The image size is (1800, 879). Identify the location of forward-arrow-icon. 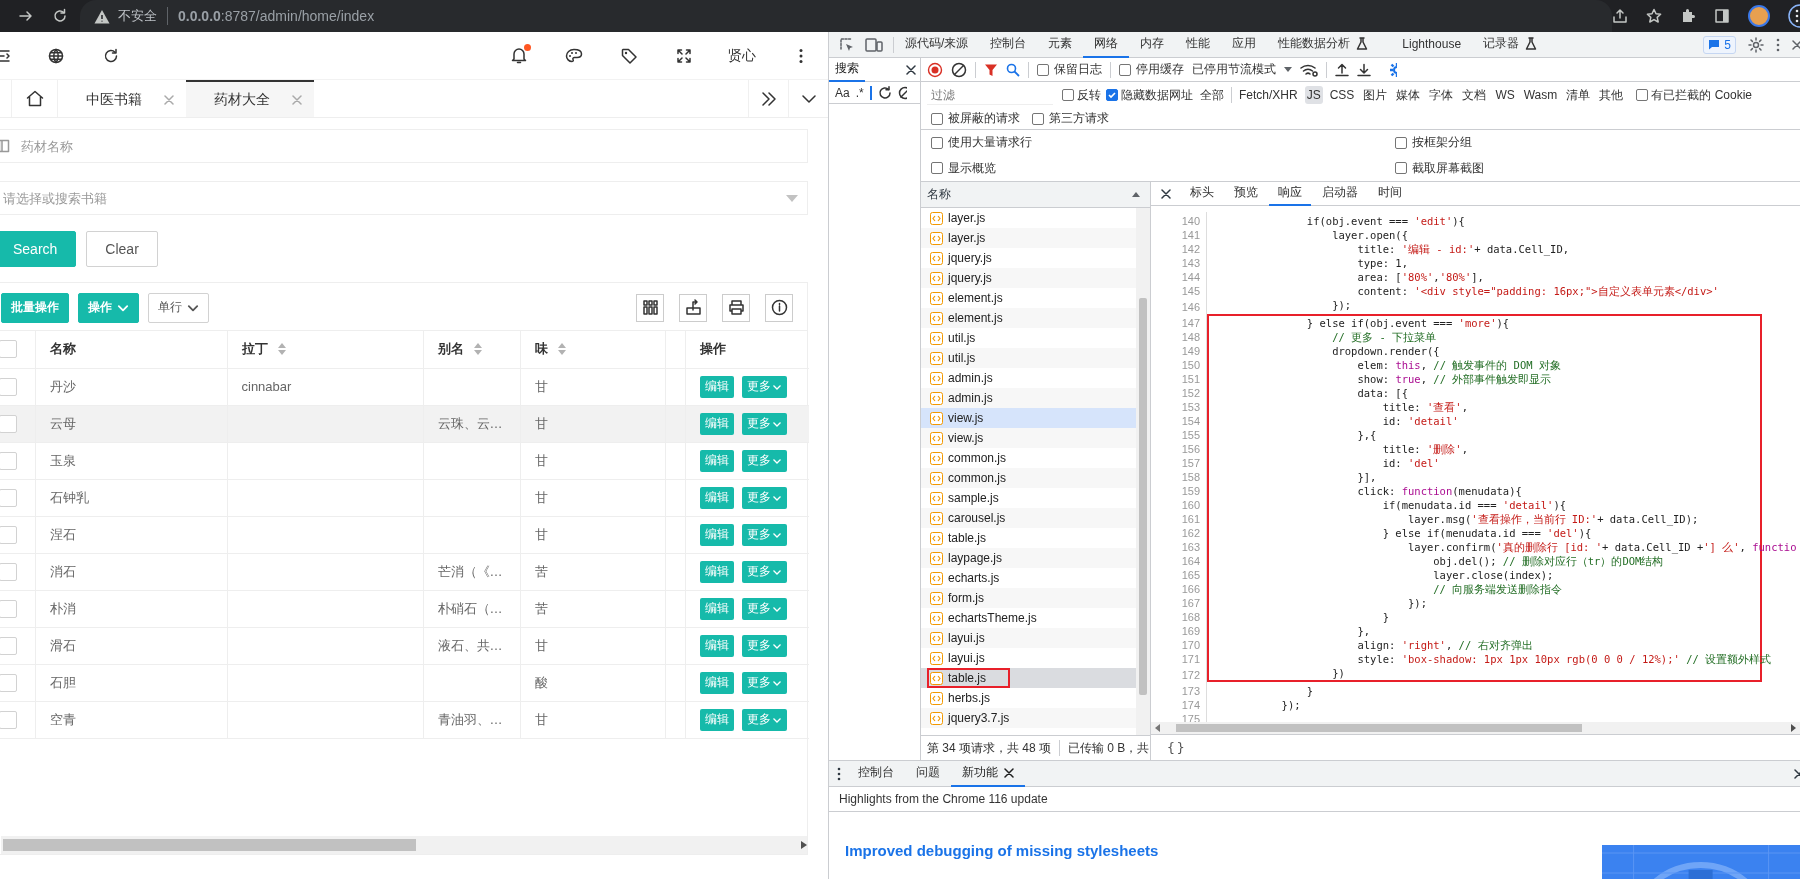
(26, 16).